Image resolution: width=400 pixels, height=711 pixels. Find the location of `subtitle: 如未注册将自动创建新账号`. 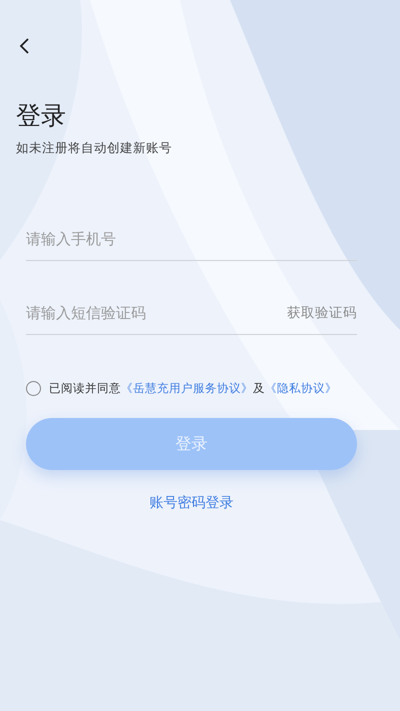

subtitle: 如未注册将自动创建新账号 is located at coordinates (94, 148).